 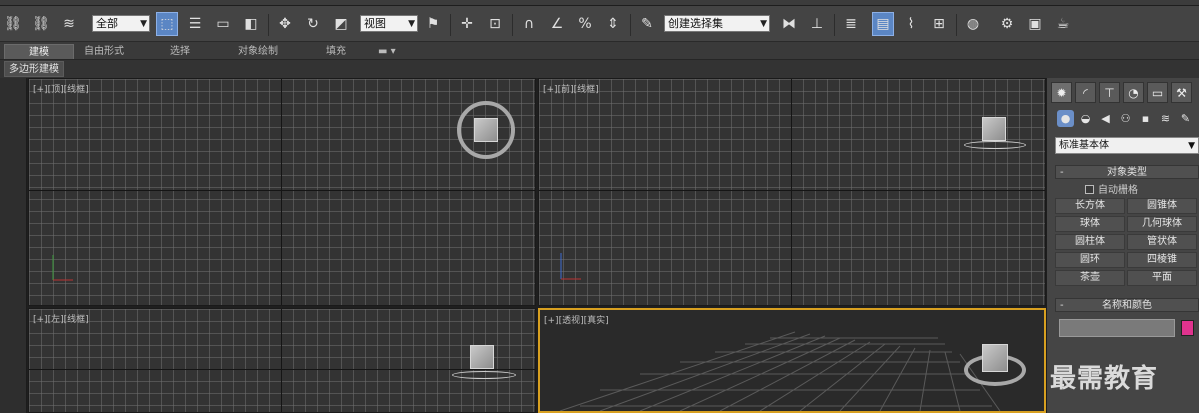 I want to click on object-name-input, so click(x=1117, y=328).